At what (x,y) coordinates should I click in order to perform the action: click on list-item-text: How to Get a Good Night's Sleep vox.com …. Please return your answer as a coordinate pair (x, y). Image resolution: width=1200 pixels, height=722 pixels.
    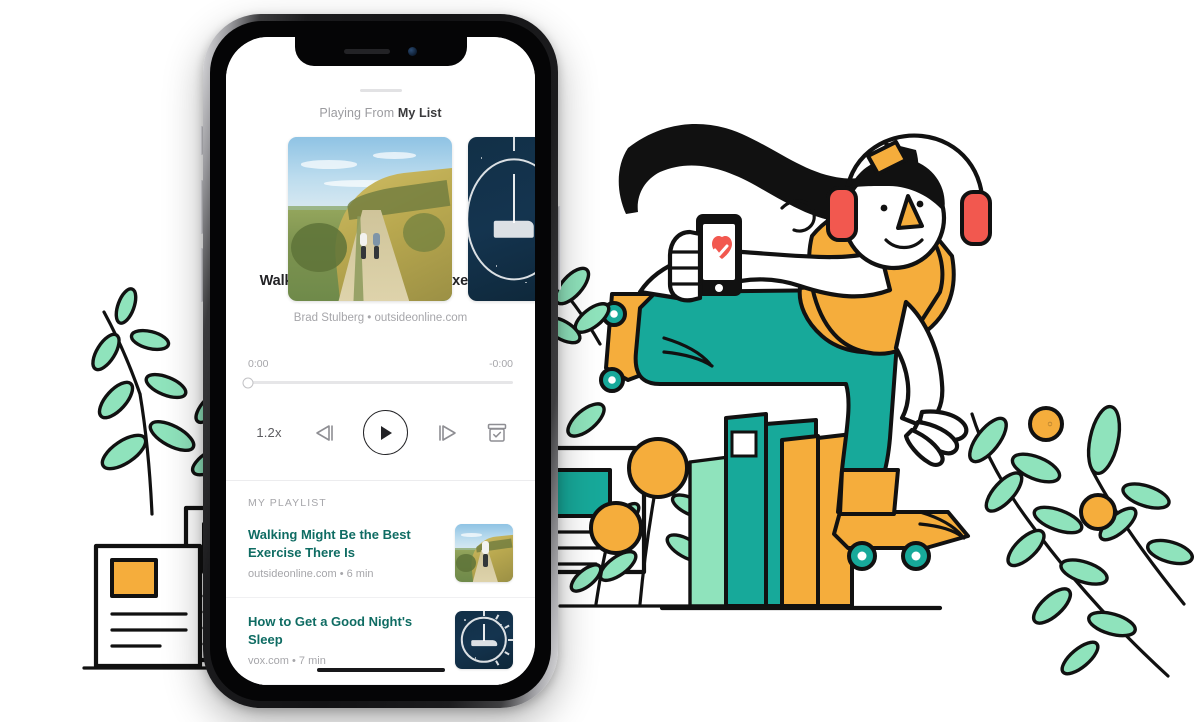
    Looking at the image, I should click on (345, 640).